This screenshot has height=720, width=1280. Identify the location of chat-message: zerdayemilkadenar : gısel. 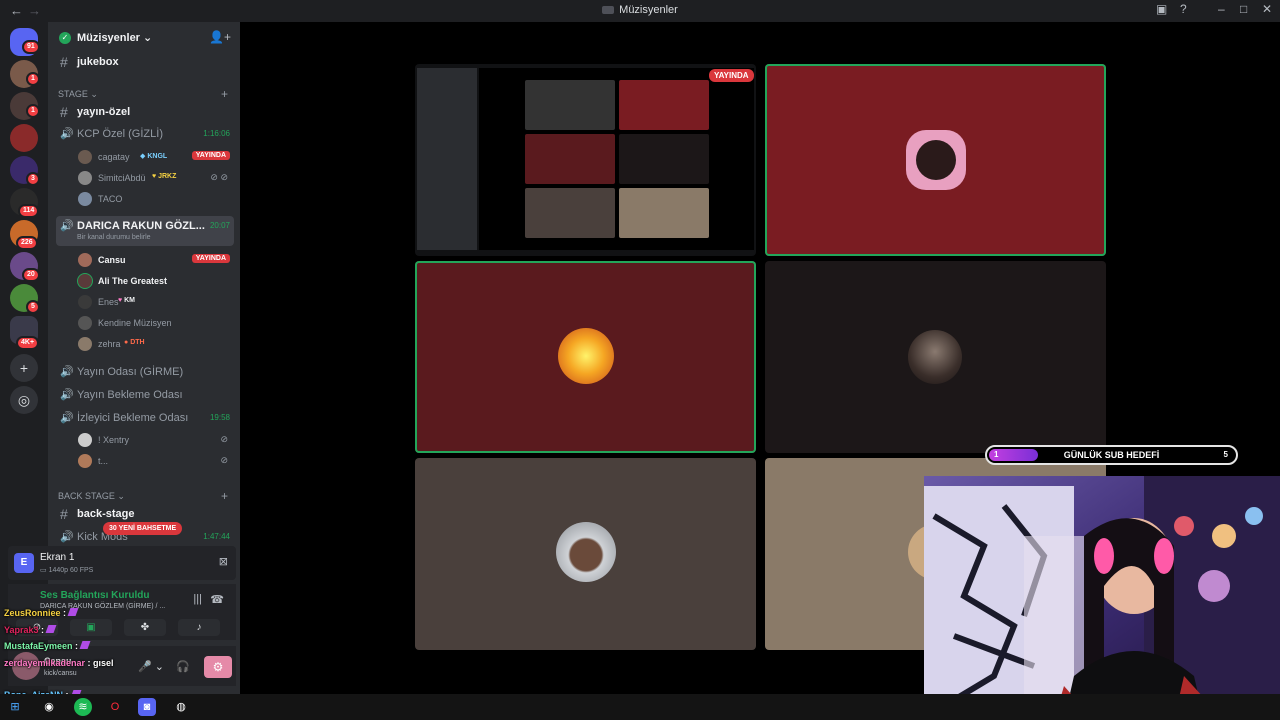
(59, 663).